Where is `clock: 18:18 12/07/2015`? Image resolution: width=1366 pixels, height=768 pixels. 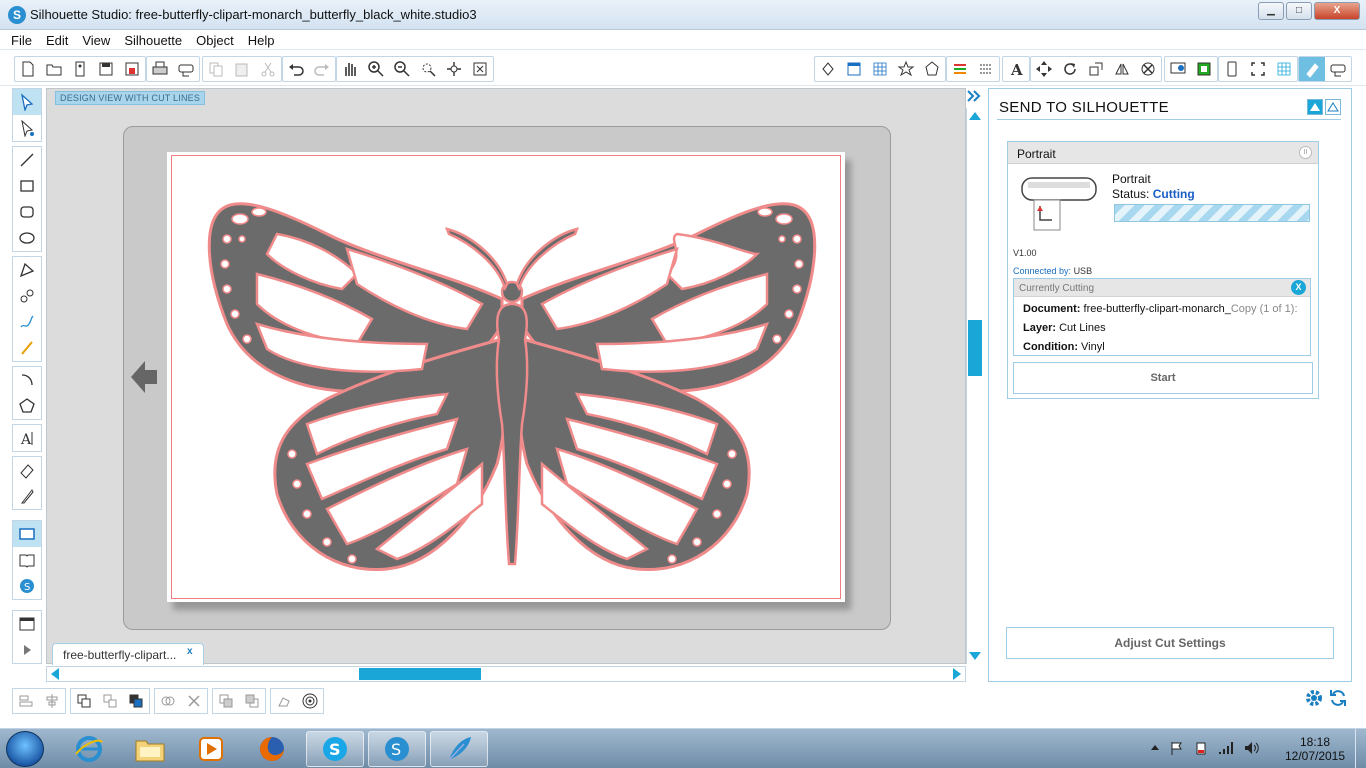 clock: 18:18 12/07/2015 is located at coordinates (1315, 749).